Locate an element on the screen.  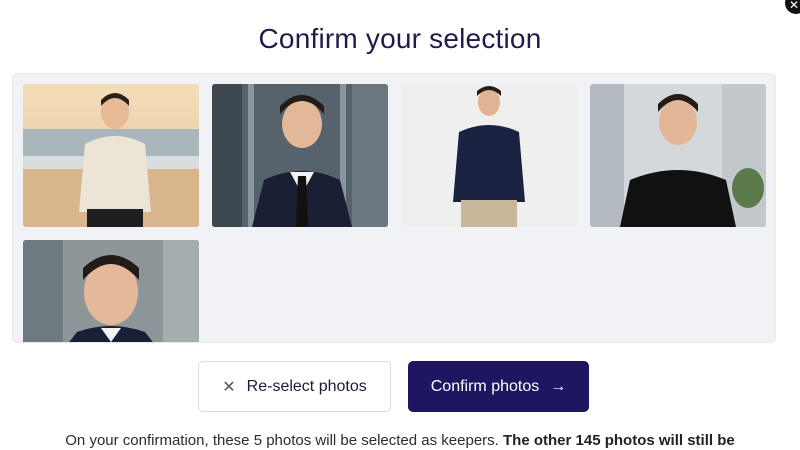
arrow-right-icon: → is located at coordinates (558, 386).